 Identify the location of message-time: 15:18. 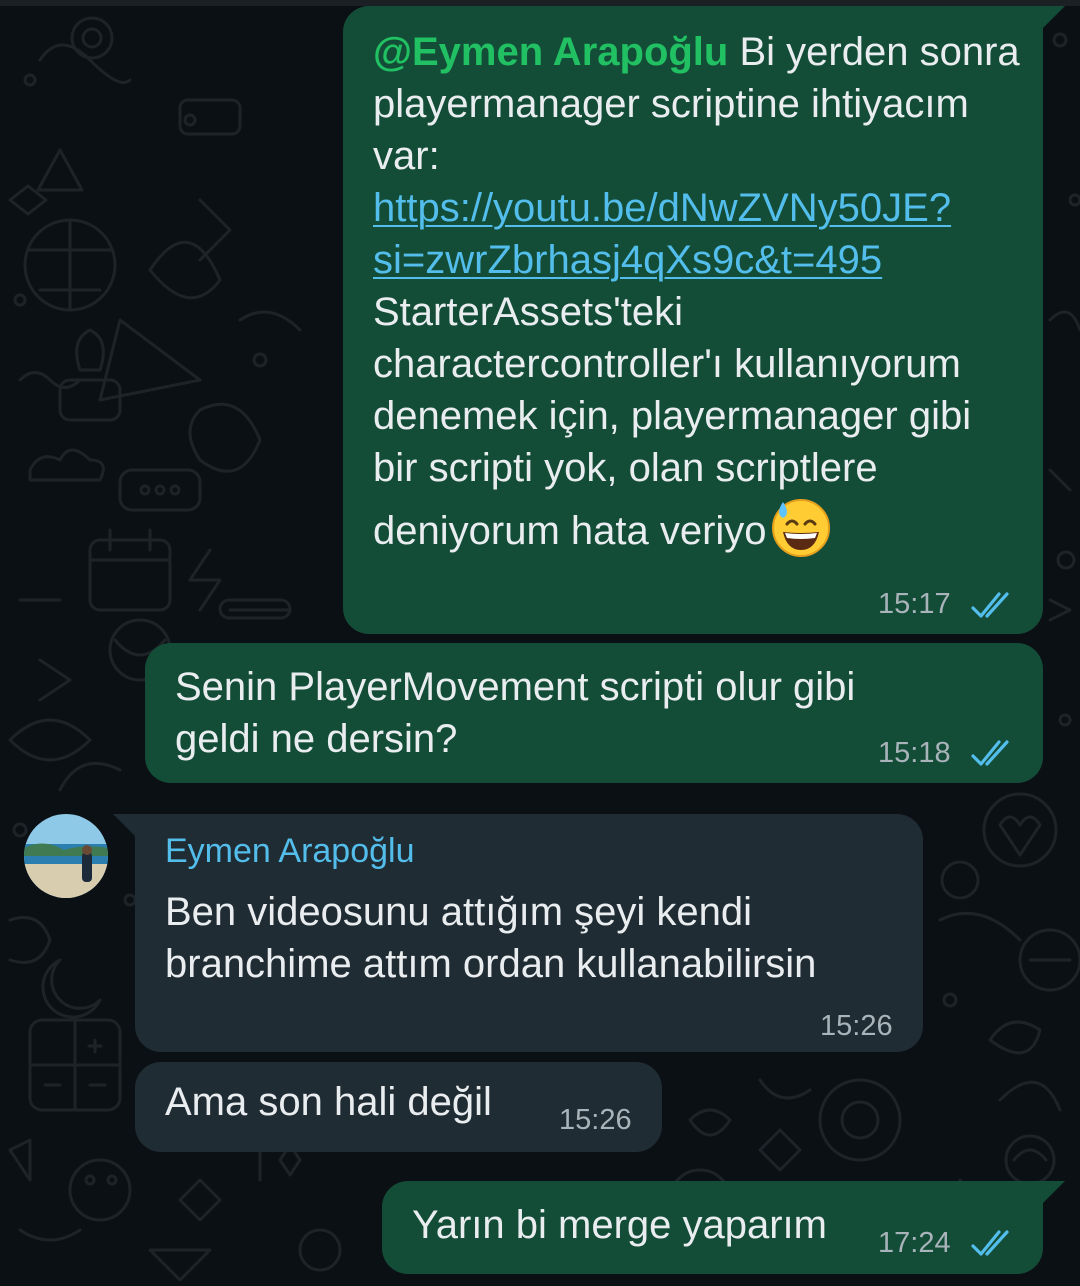
(914, 753).